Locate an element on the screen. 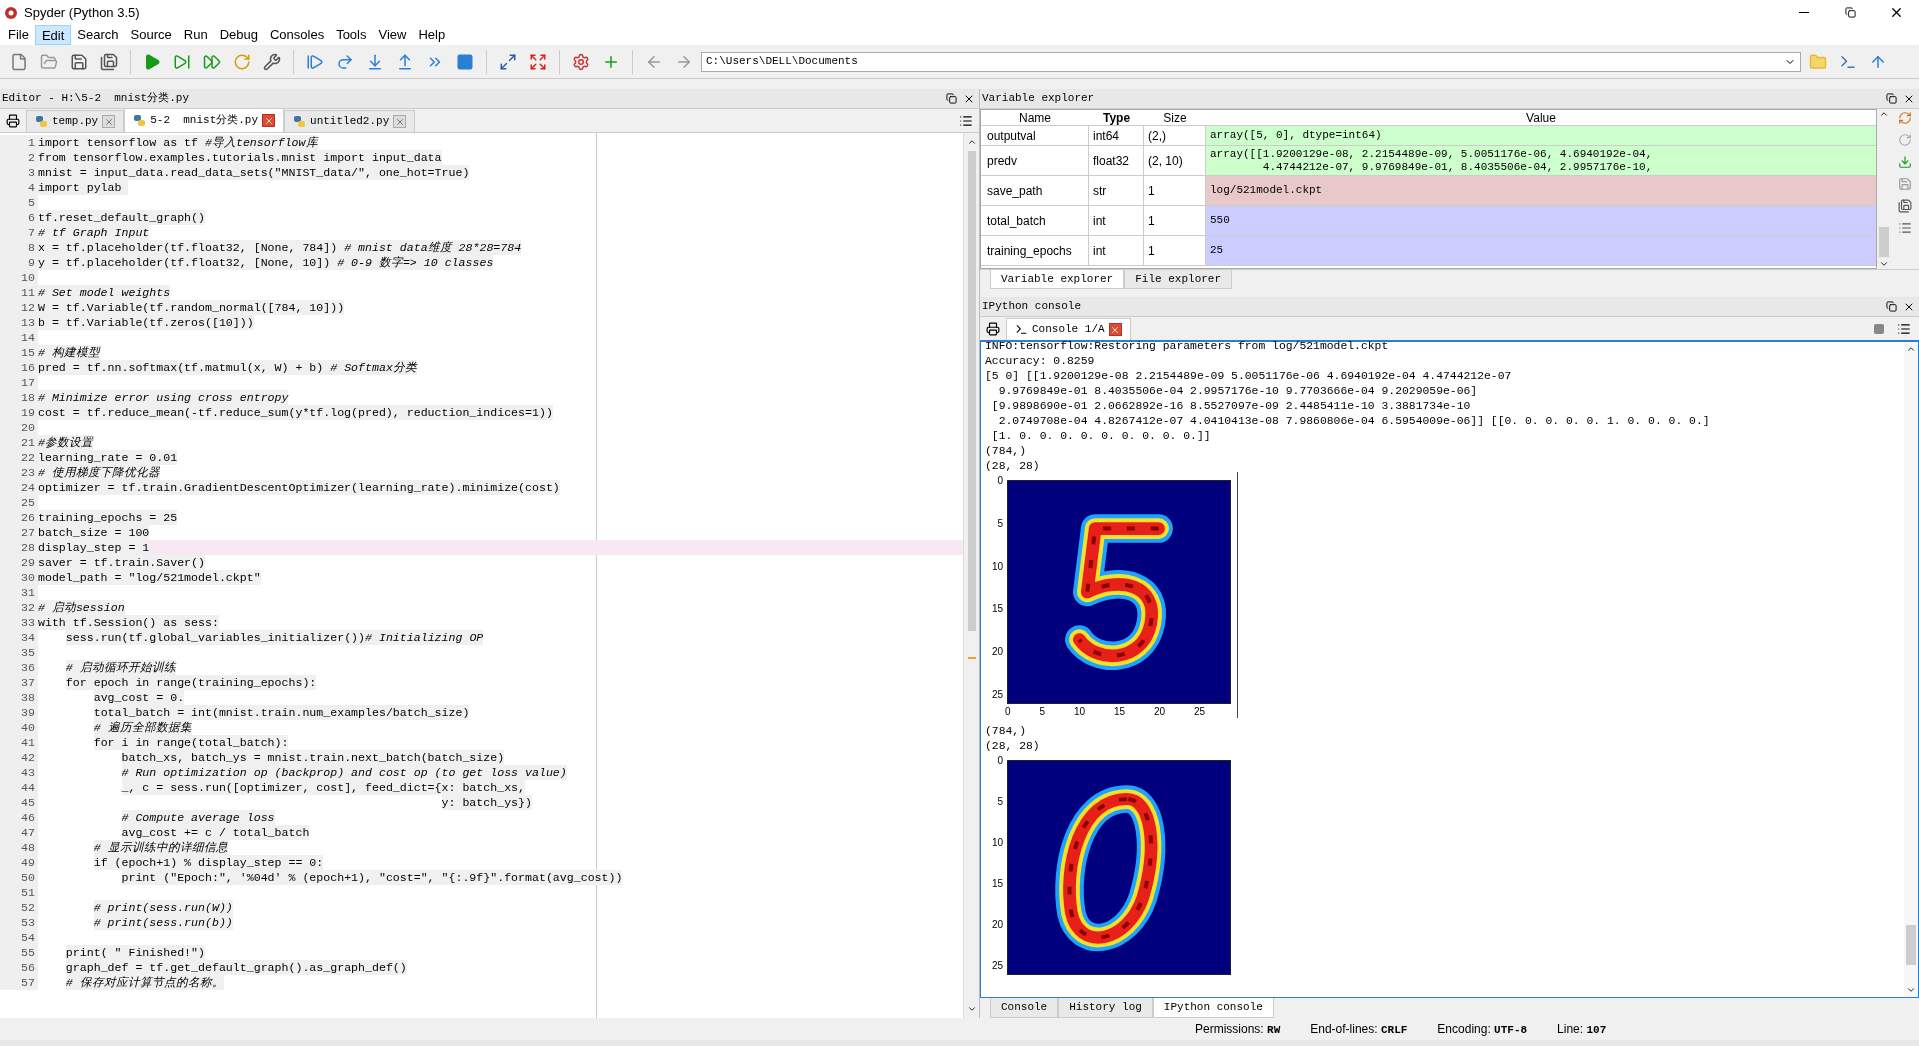  table-cell: save_path is located at coordinates (1035, 190).